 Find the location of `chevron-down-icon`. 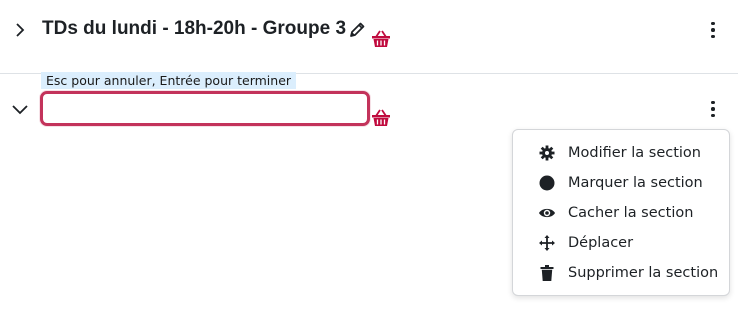

chevron-down-icon is located at coordinates (20, 110).